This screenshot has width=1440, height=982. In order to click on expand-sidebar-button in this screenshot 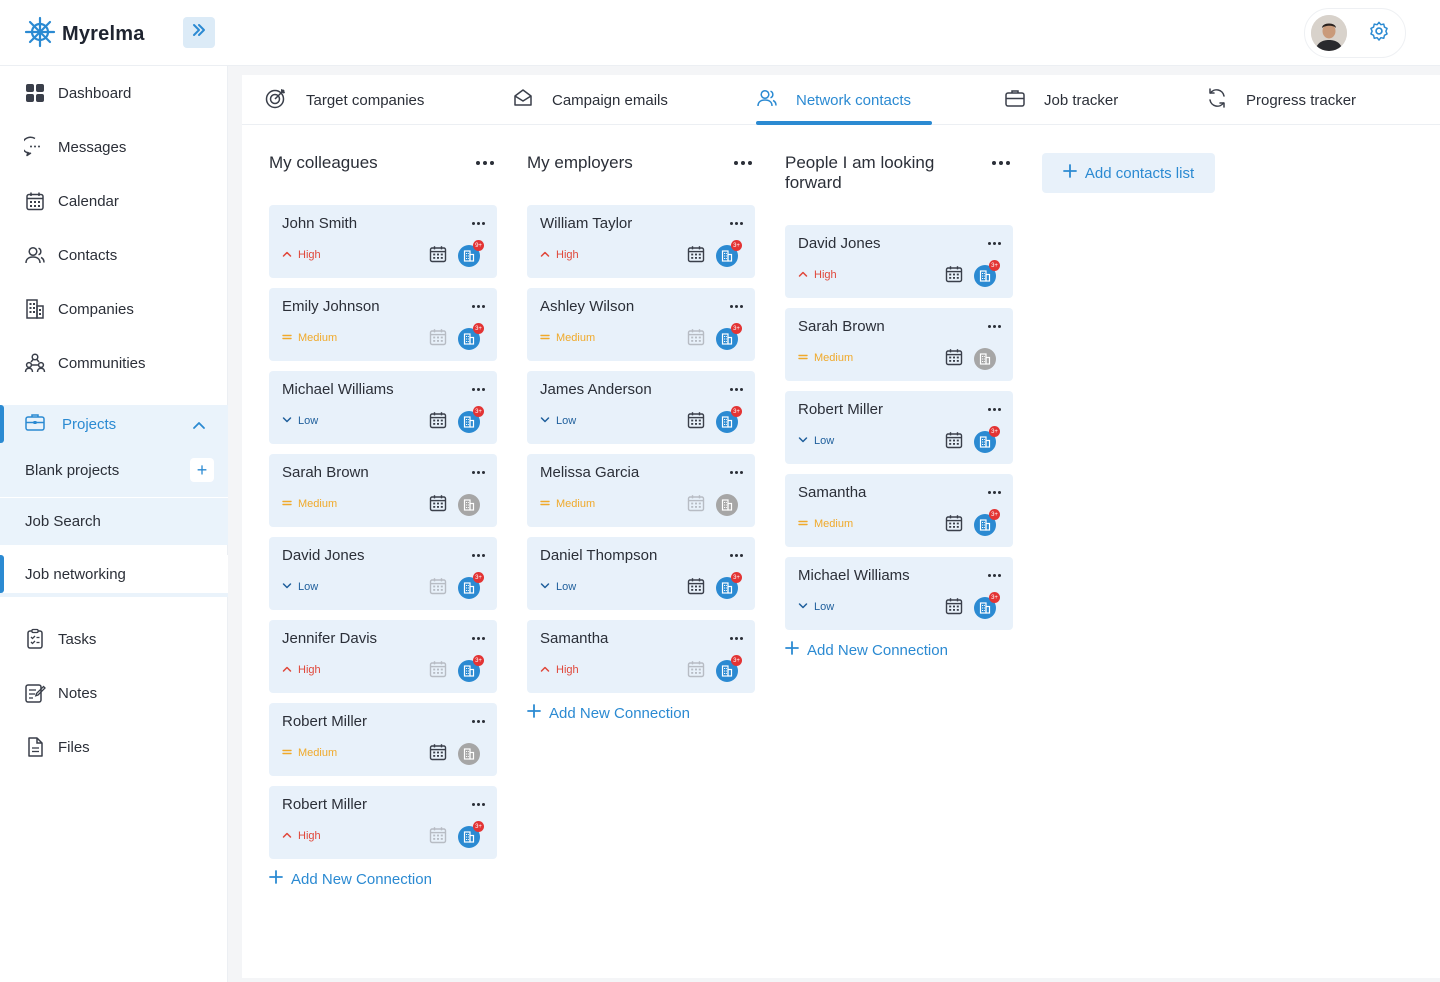, I will do `click(199, 32)`.